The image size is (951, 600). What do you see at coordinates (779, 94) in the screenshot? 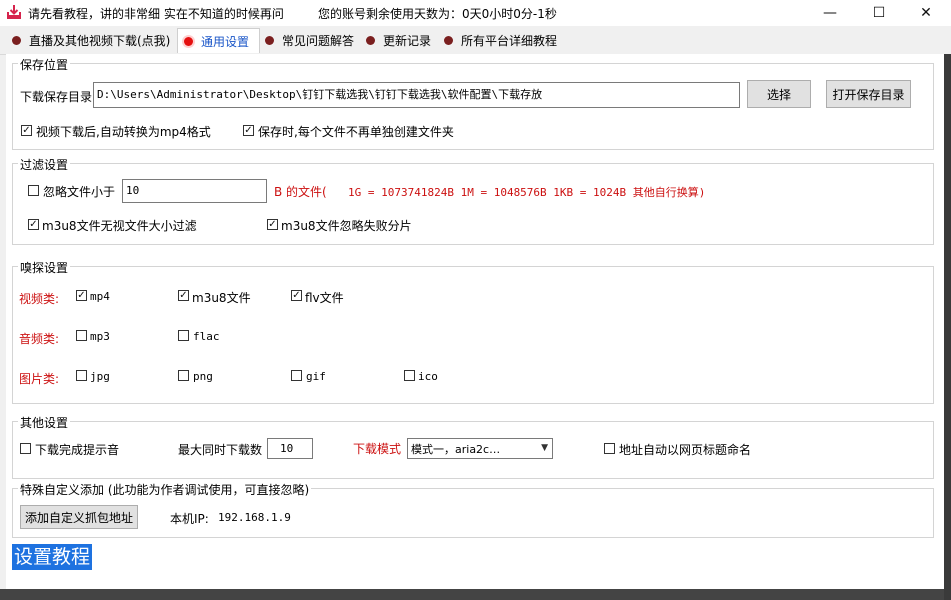
I see `choose-dir-button: 选择` at bounding box center [779, 94].